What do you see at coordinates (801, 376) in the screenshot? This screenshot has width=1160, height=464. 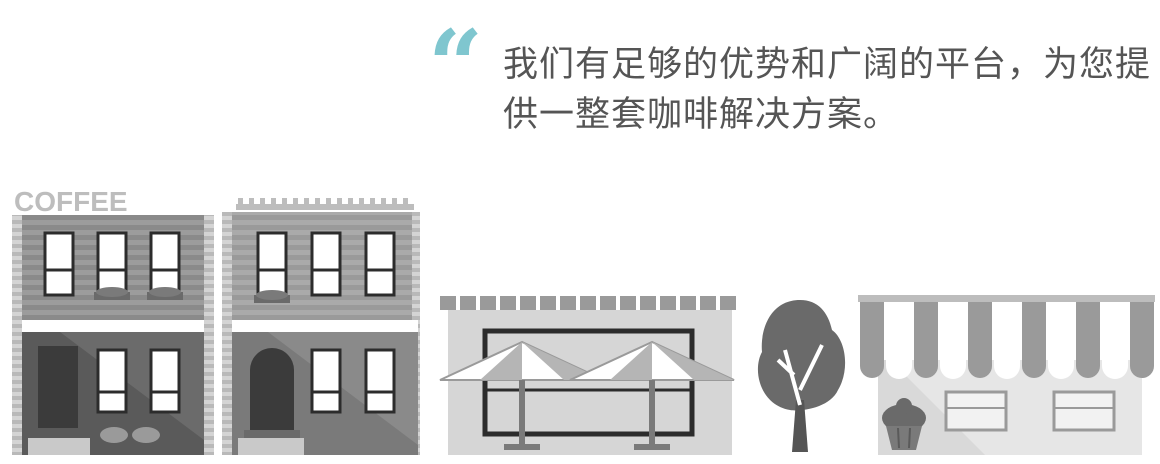 I see `tree-icon` at bounding box center [801, 376].